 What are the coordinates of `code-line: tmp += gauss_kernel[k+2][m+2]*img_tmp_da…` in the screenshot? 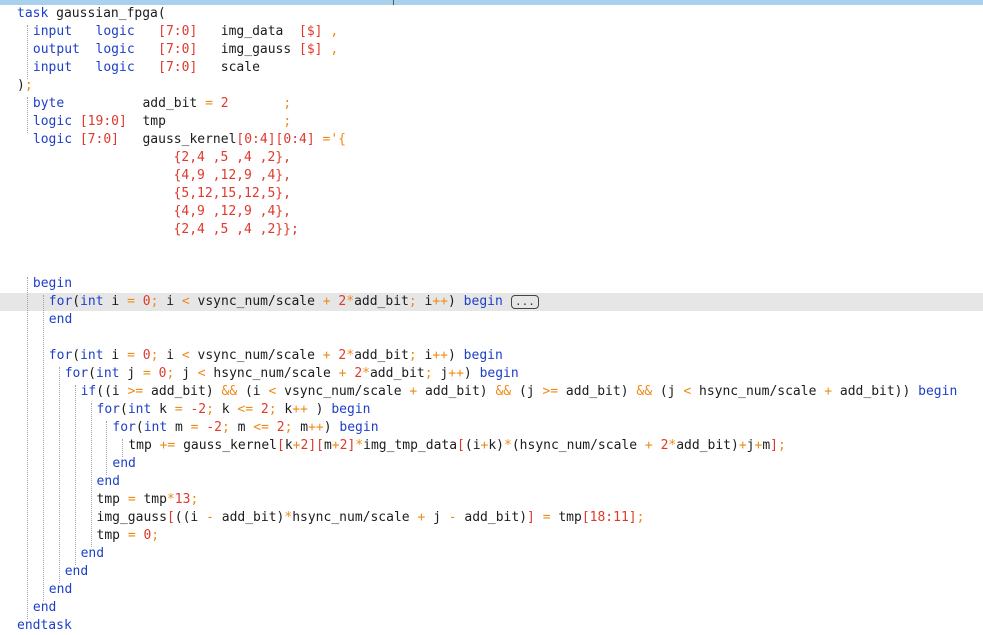 It's located at (491, 446).